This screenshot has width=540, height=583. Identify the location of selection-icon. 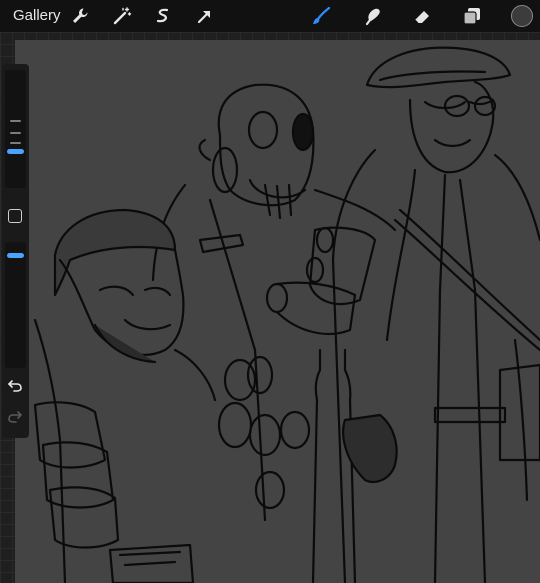
(163, 16).